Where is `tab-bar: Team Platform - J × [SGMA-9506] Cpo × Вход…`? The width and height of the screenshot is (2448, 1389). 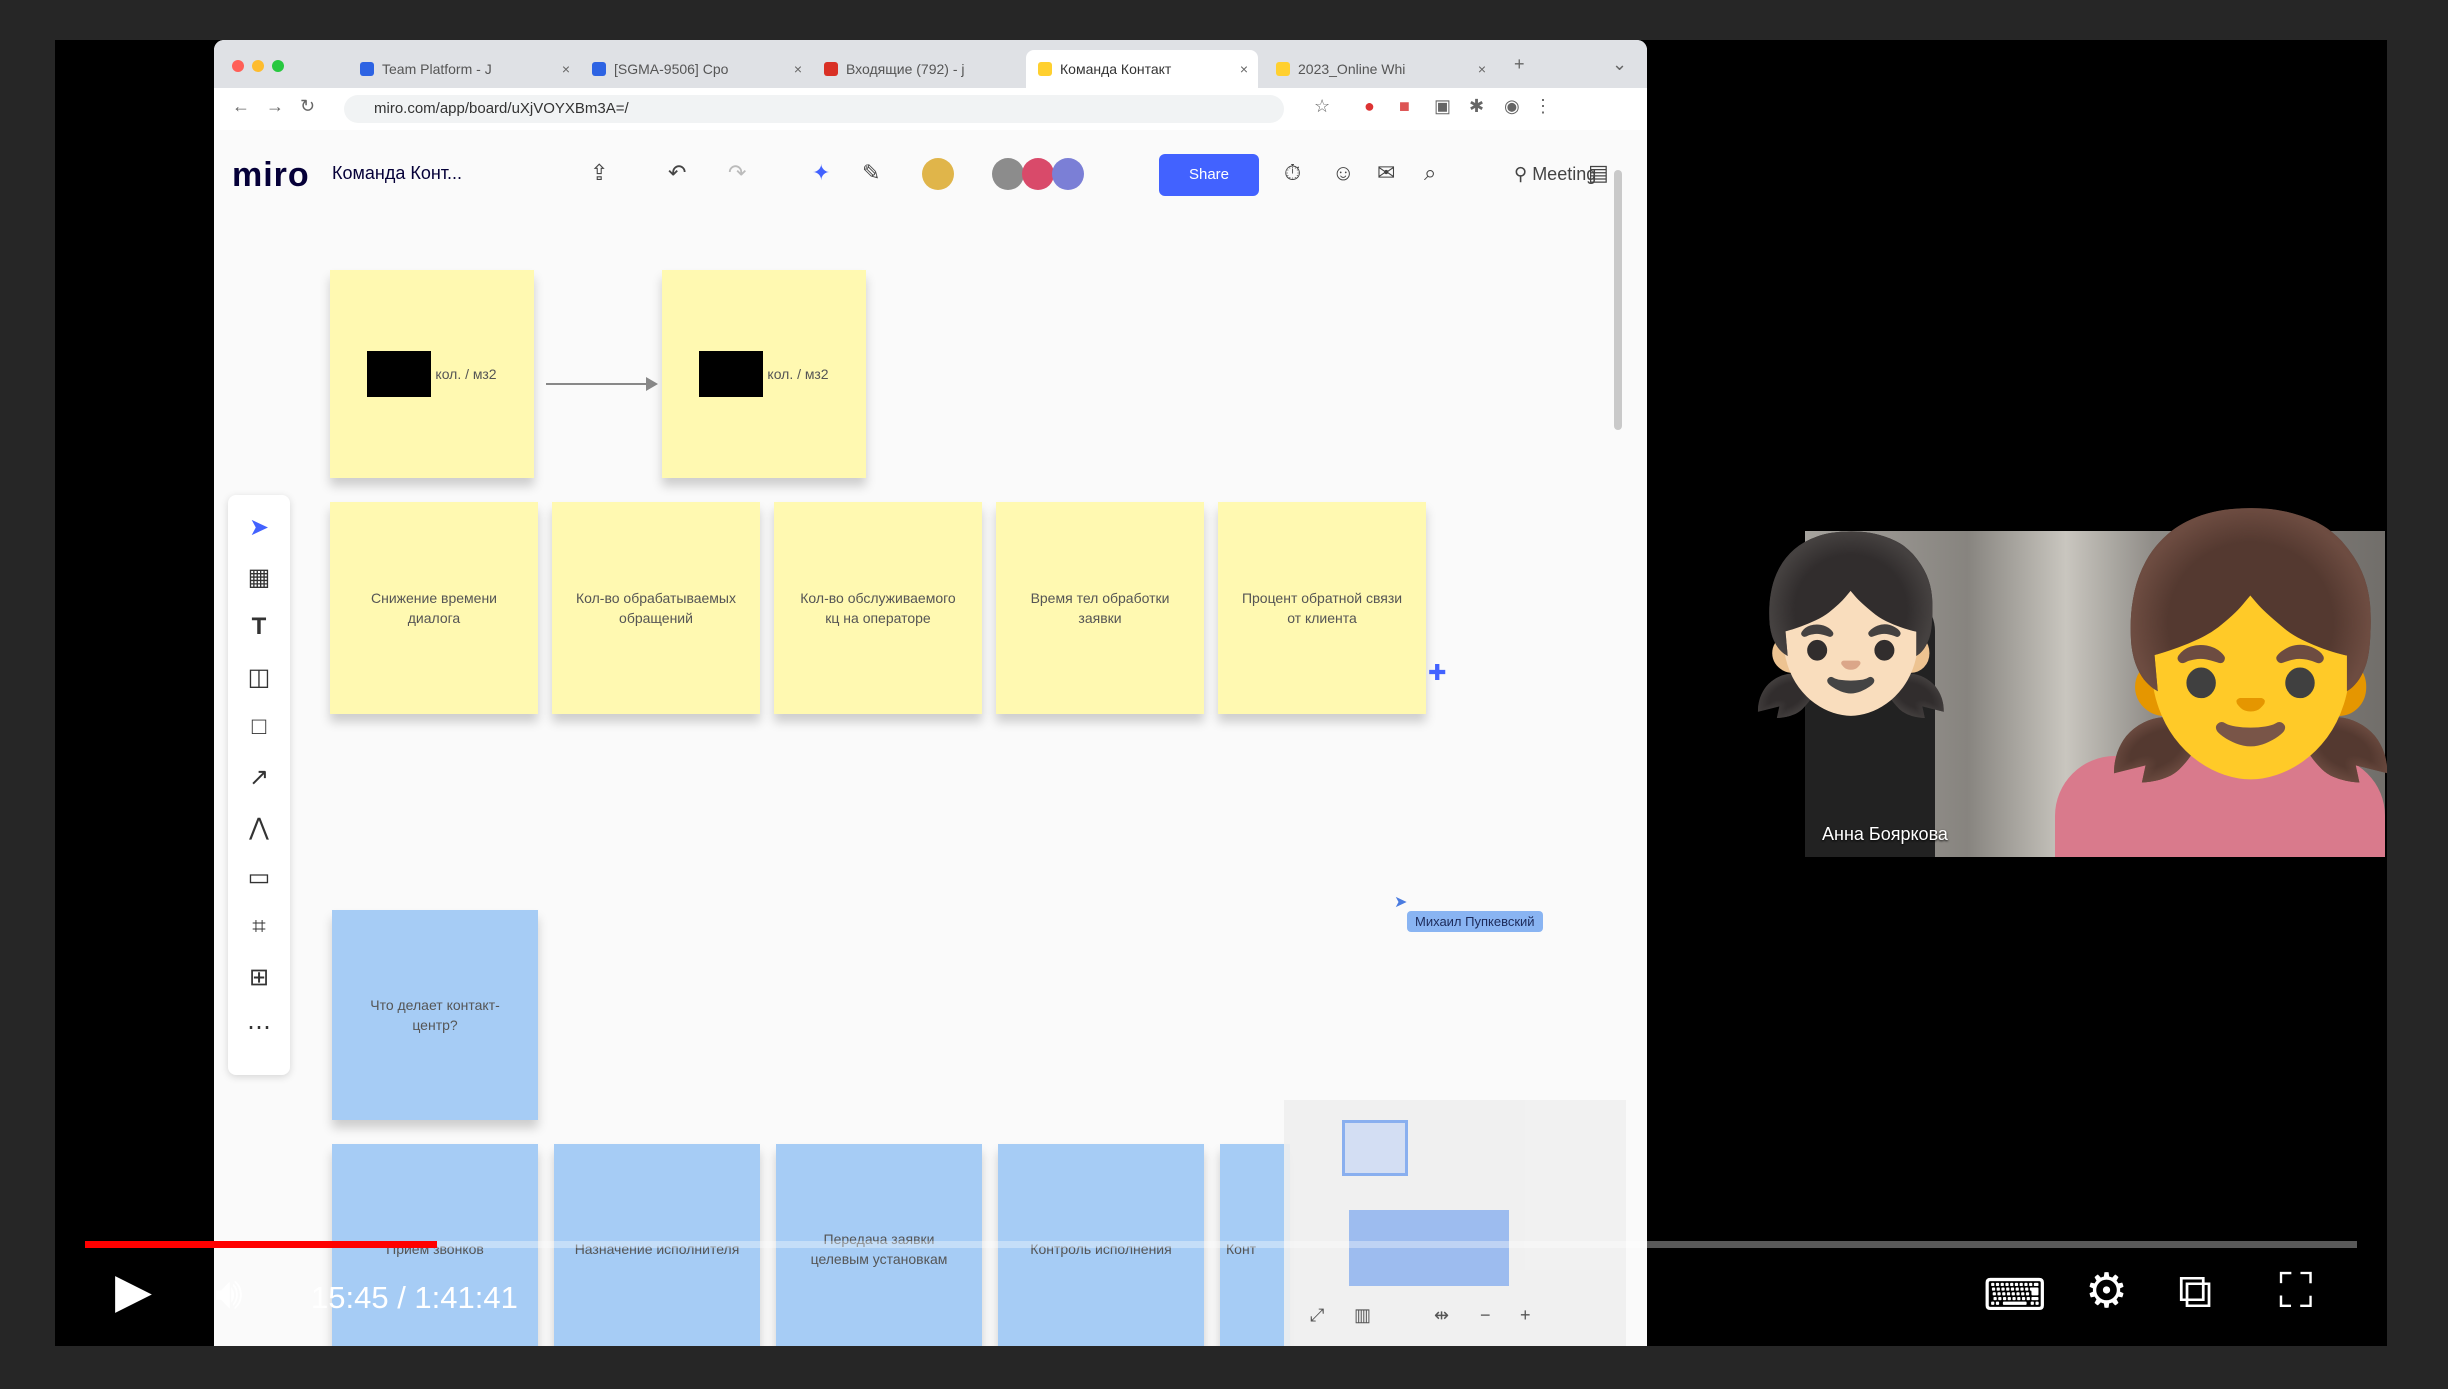 tab-bar: Team Platform - J × [SGMA-9506] Cpo × Вход… is located at coordinates (930, 64).